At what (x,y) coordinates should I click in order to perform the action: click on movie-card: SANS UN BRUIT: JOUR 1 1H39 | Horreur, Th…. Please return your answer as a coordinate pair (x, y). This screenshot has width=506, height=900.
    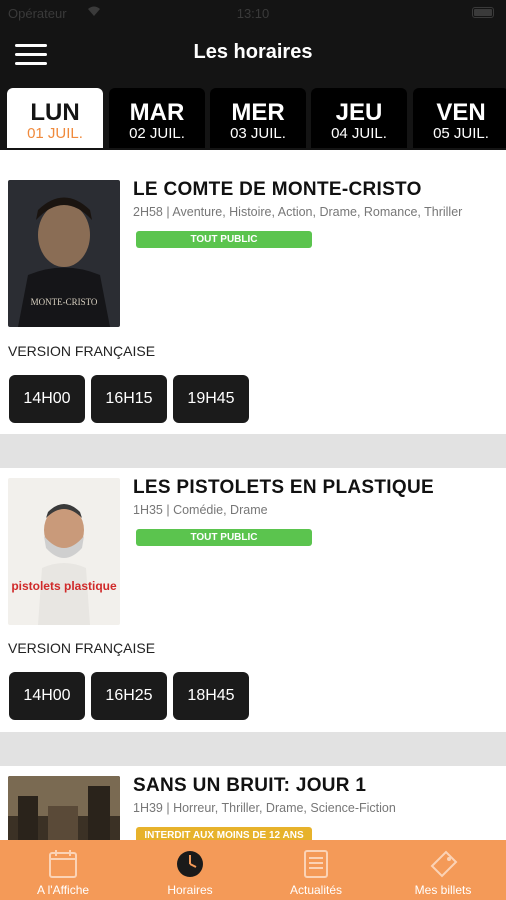
    Looking at the image, I should click on (253, 803).